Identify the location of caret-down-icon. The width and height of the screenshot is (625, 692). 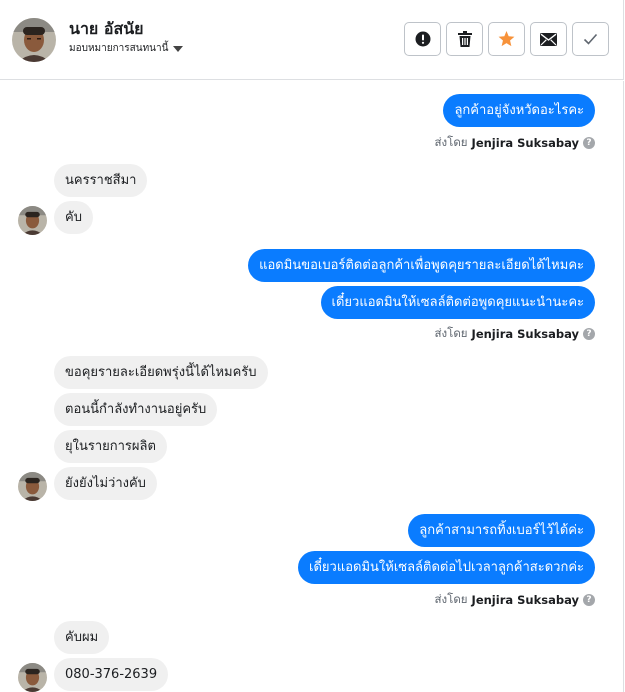
(178, 48).